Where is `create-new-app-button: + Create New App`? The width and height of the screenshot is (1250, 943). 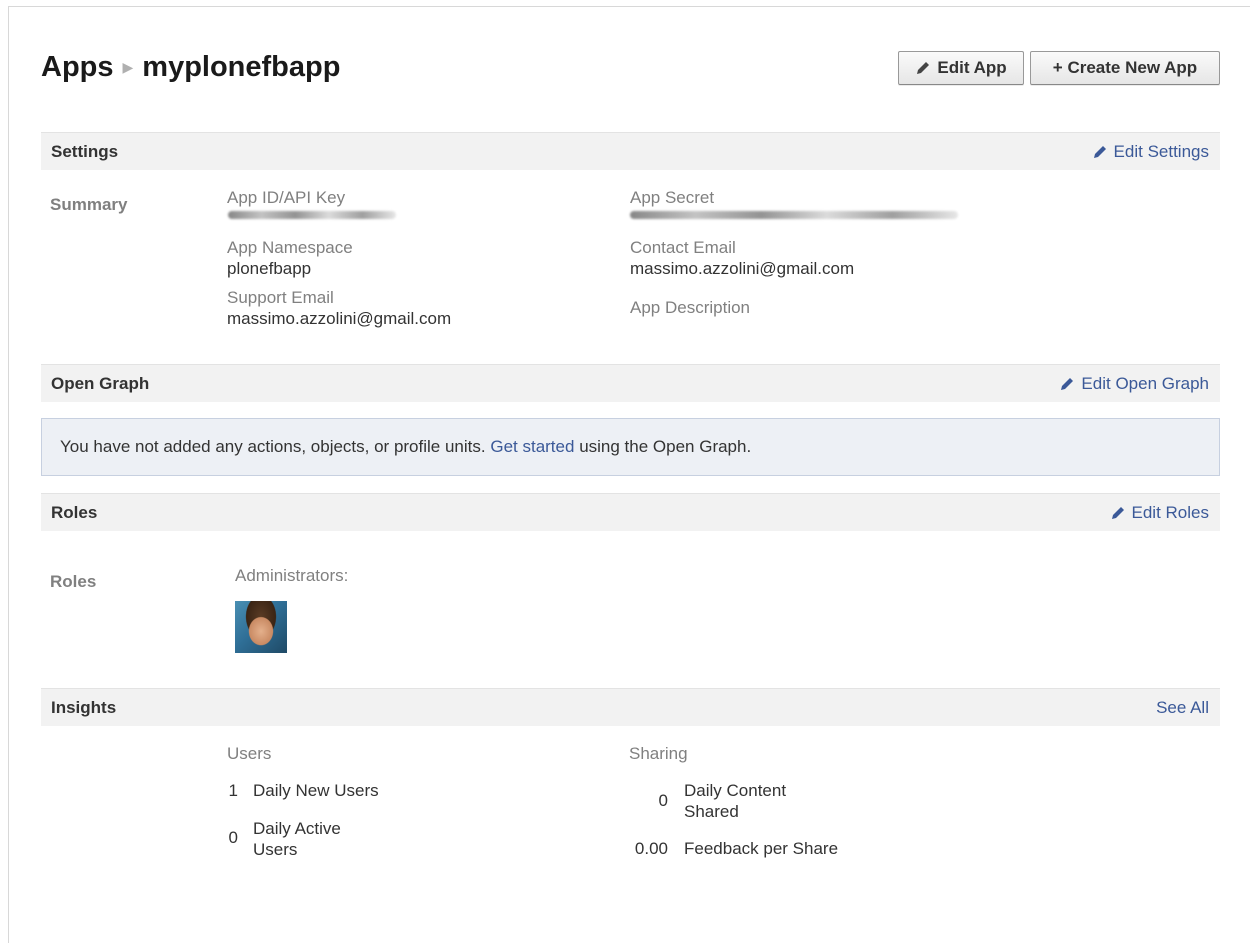 create-new-app-button: + Create New App is located at coordinates (1125, 68).